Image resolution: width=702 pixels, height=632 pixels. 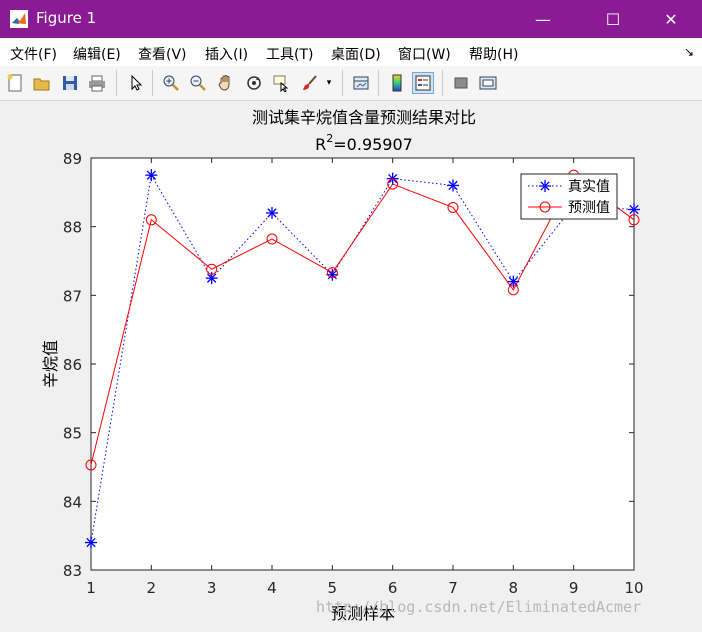 What do you see at coordinates (393, 588) in the screenshot?
I see `x-tick-label: 6` at bounding box center [393, 588].